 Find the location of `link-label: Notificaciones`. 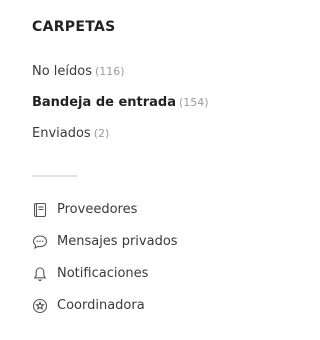

link-label: Notificaciones is located at coordinates (103, 273).